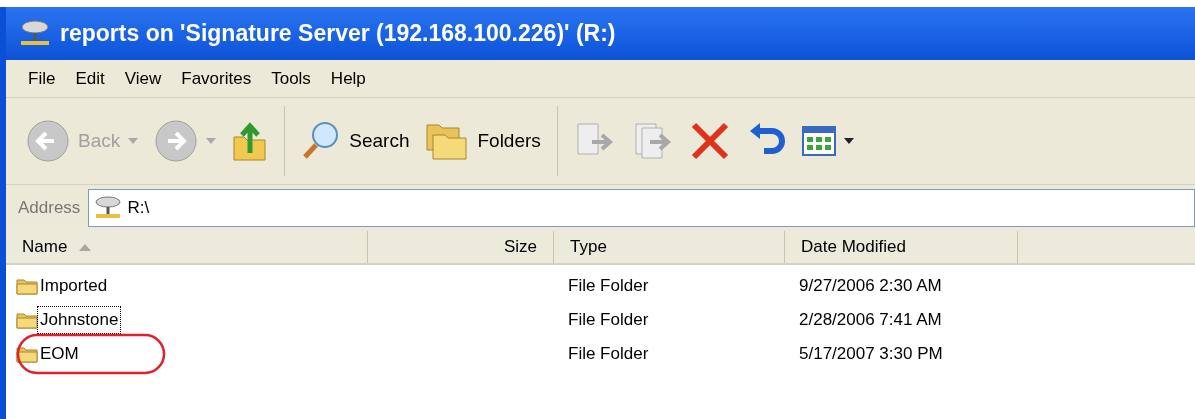 Image resolution: width=1195 pixels, height=419 pixels. What do you see at coordinates (338, 34) in the screenshot?
I see `window-title: reports on 'Signature Server (192.168.100.226)' (R:)` at bounding box center [338, 34].